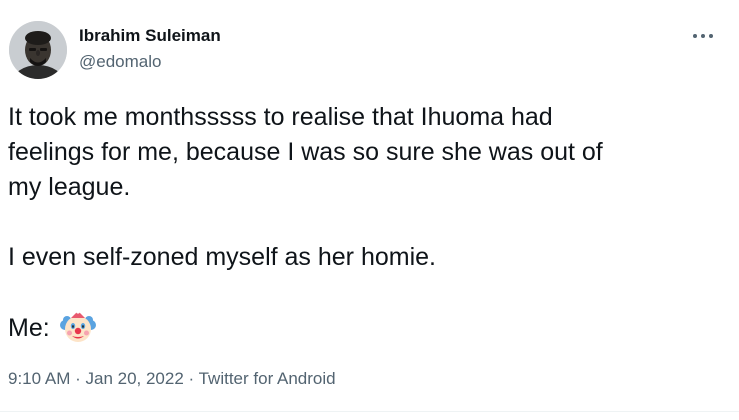 The image size is (739, 420). What do you see at coordinates (39, 378) in the screenshot?
I see `tweet-time: 9:10 AM` at bounding box center [39, 378].